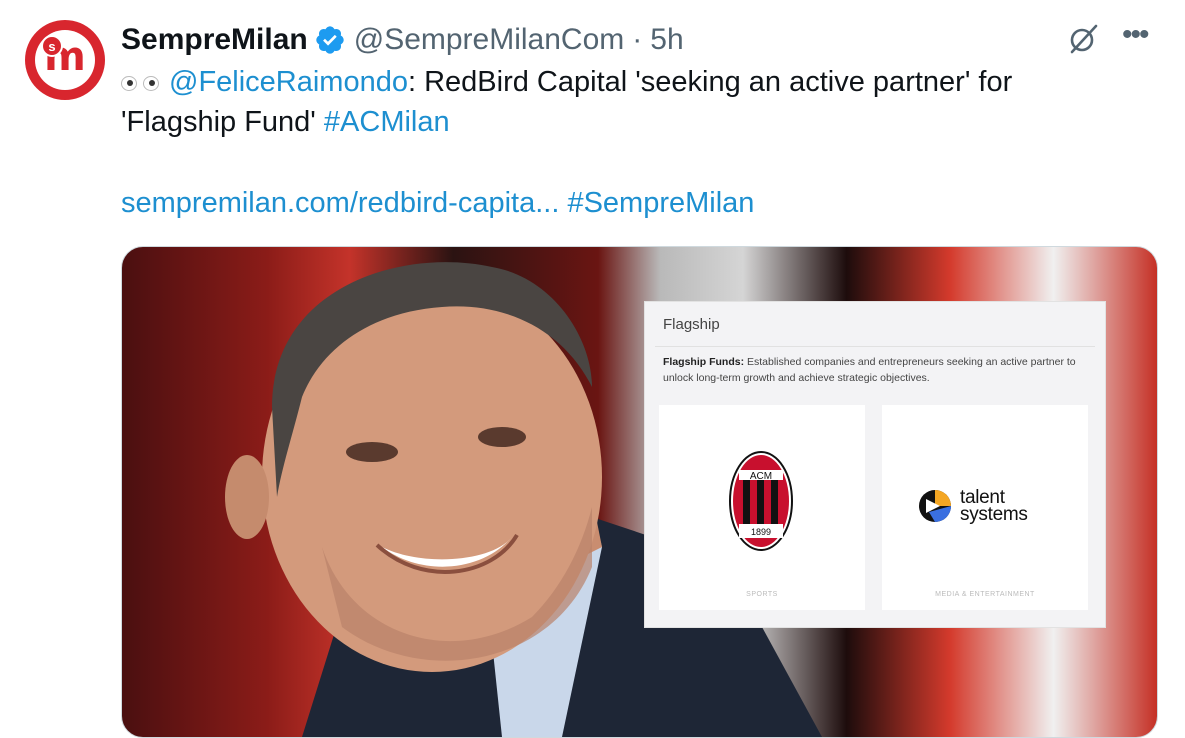  Describe the element at coordinates (704, 362) in the screenshot. I see `card-desc-bold: Flagship Funds:` at that location.